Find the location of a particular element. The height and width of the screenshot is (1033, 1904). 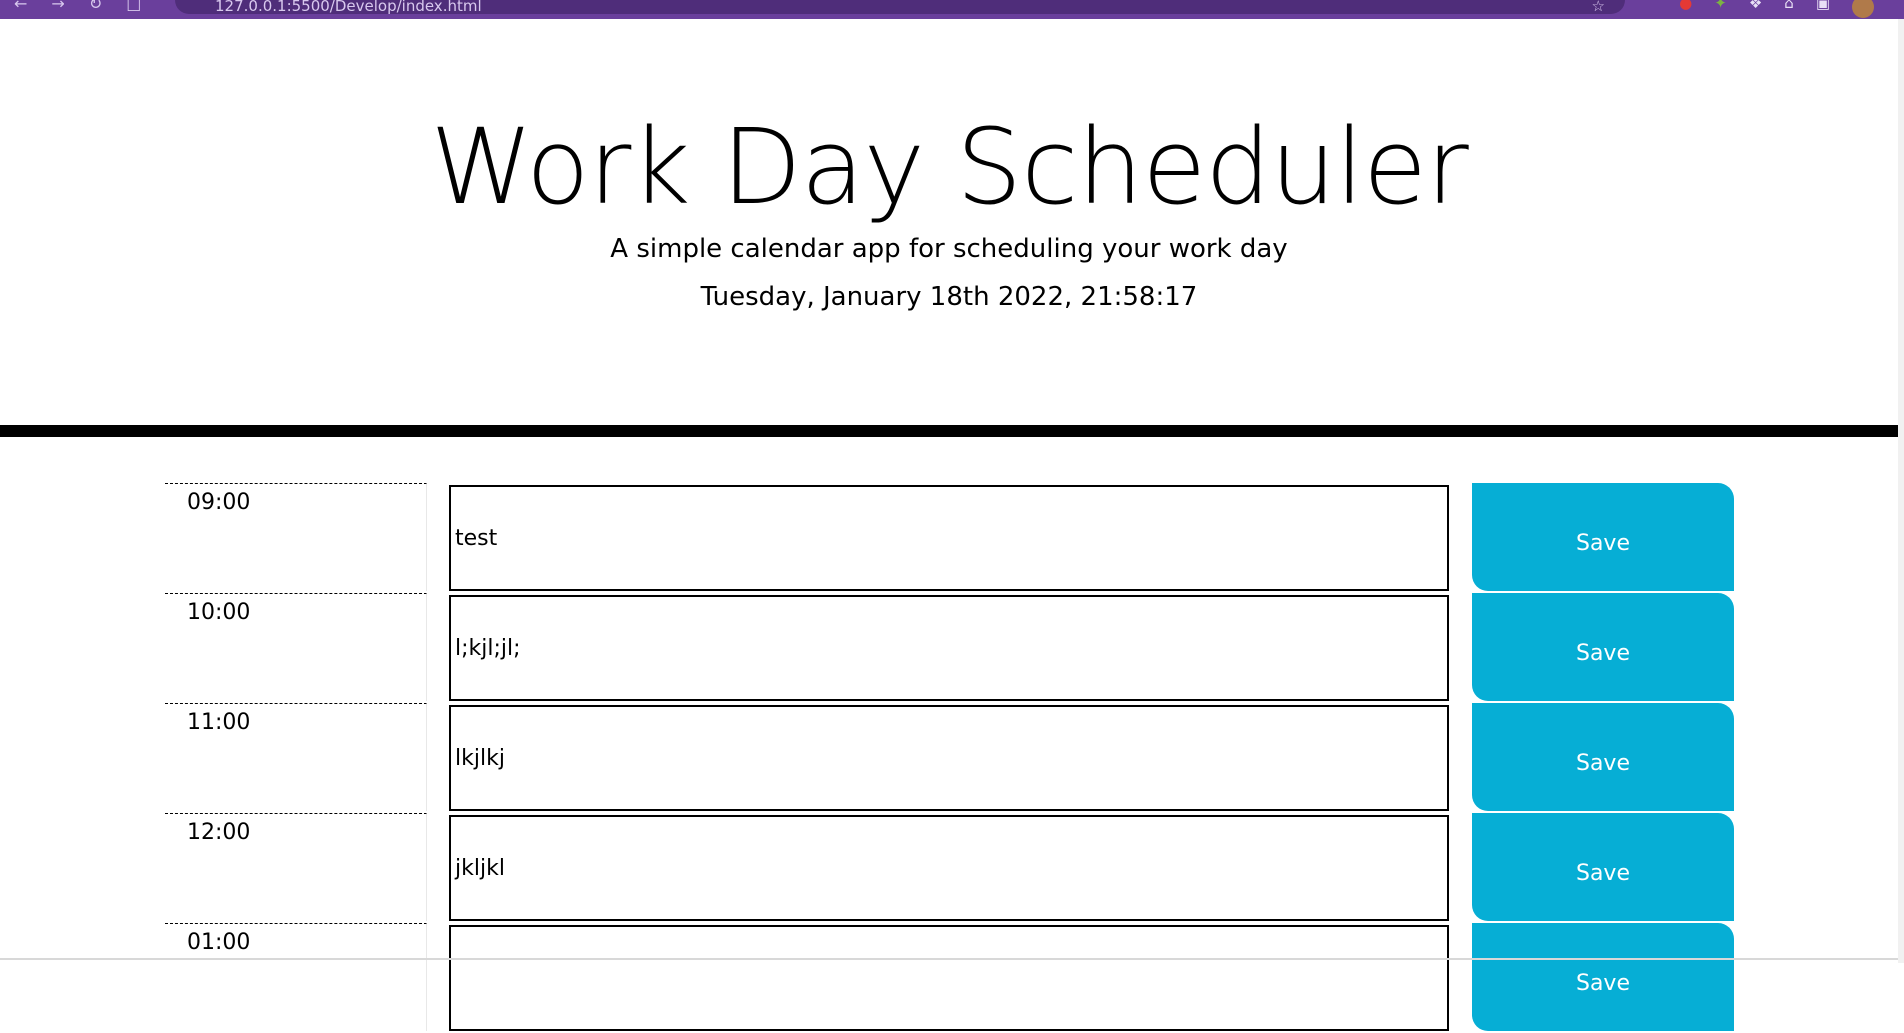

back-icon: ← is located at coordinates (20, 6).